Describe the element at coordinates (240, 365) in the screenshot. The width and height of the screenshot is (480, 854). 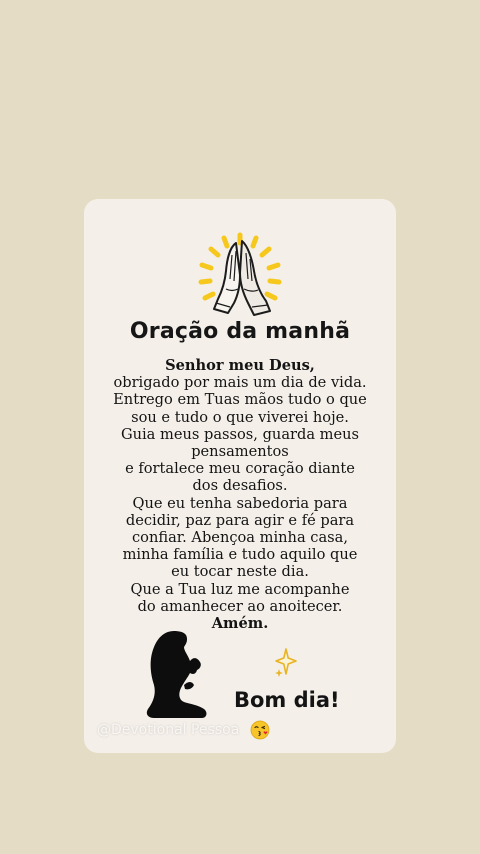
I see `prayer-line: Senhor meu Deus,` at that location.